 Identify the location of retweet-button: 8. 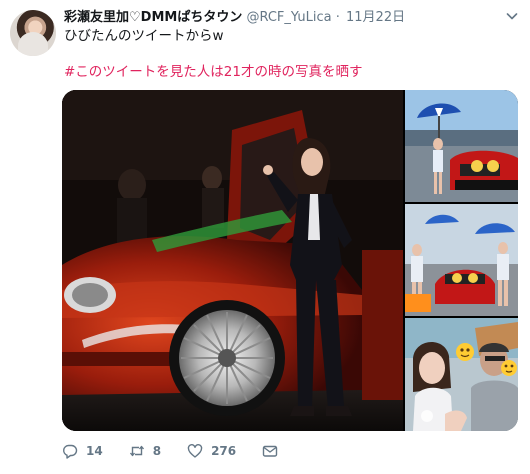
(145, 451).